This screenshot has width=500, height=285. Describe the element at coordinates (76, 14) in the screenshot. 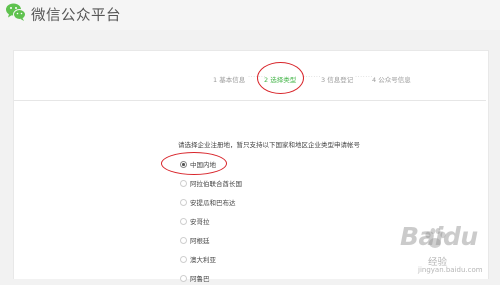

I see `brand-title: 微信公众平台` at that location.